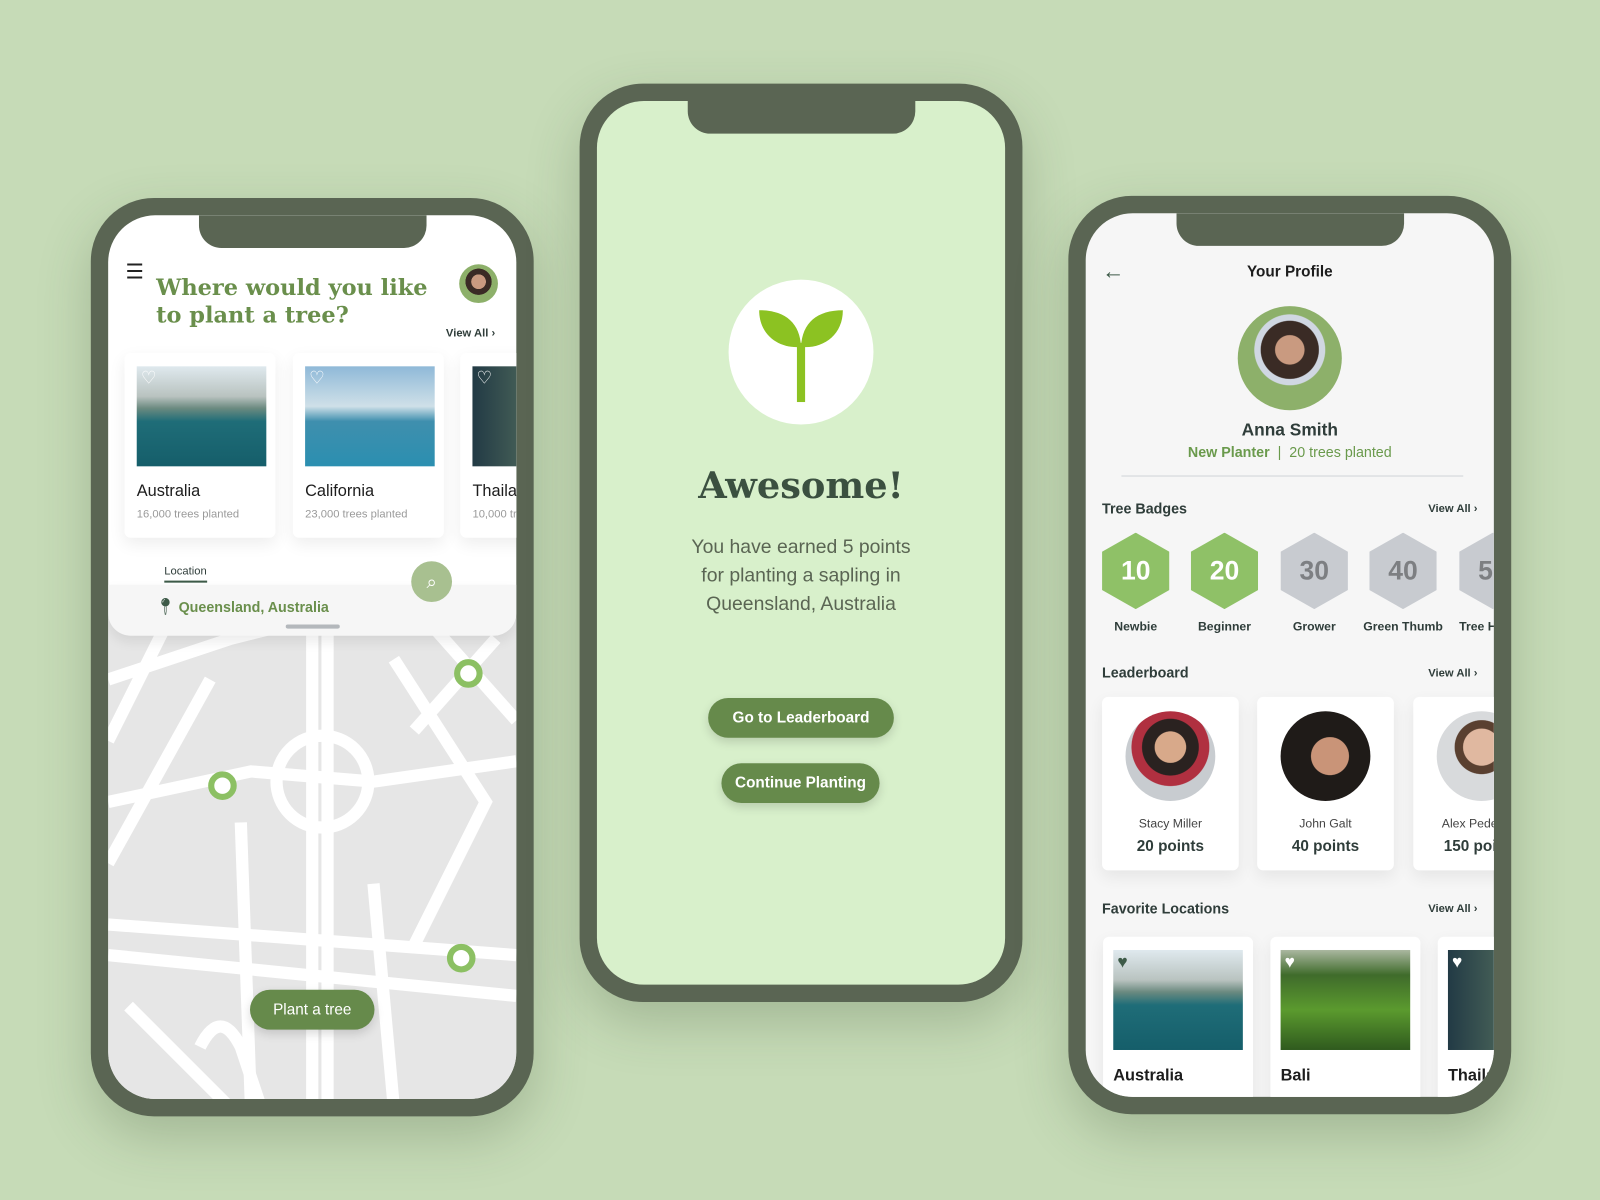 The image size is (1600, 1200). I want to click on leader-name: John Galt, so click(1325, 823).